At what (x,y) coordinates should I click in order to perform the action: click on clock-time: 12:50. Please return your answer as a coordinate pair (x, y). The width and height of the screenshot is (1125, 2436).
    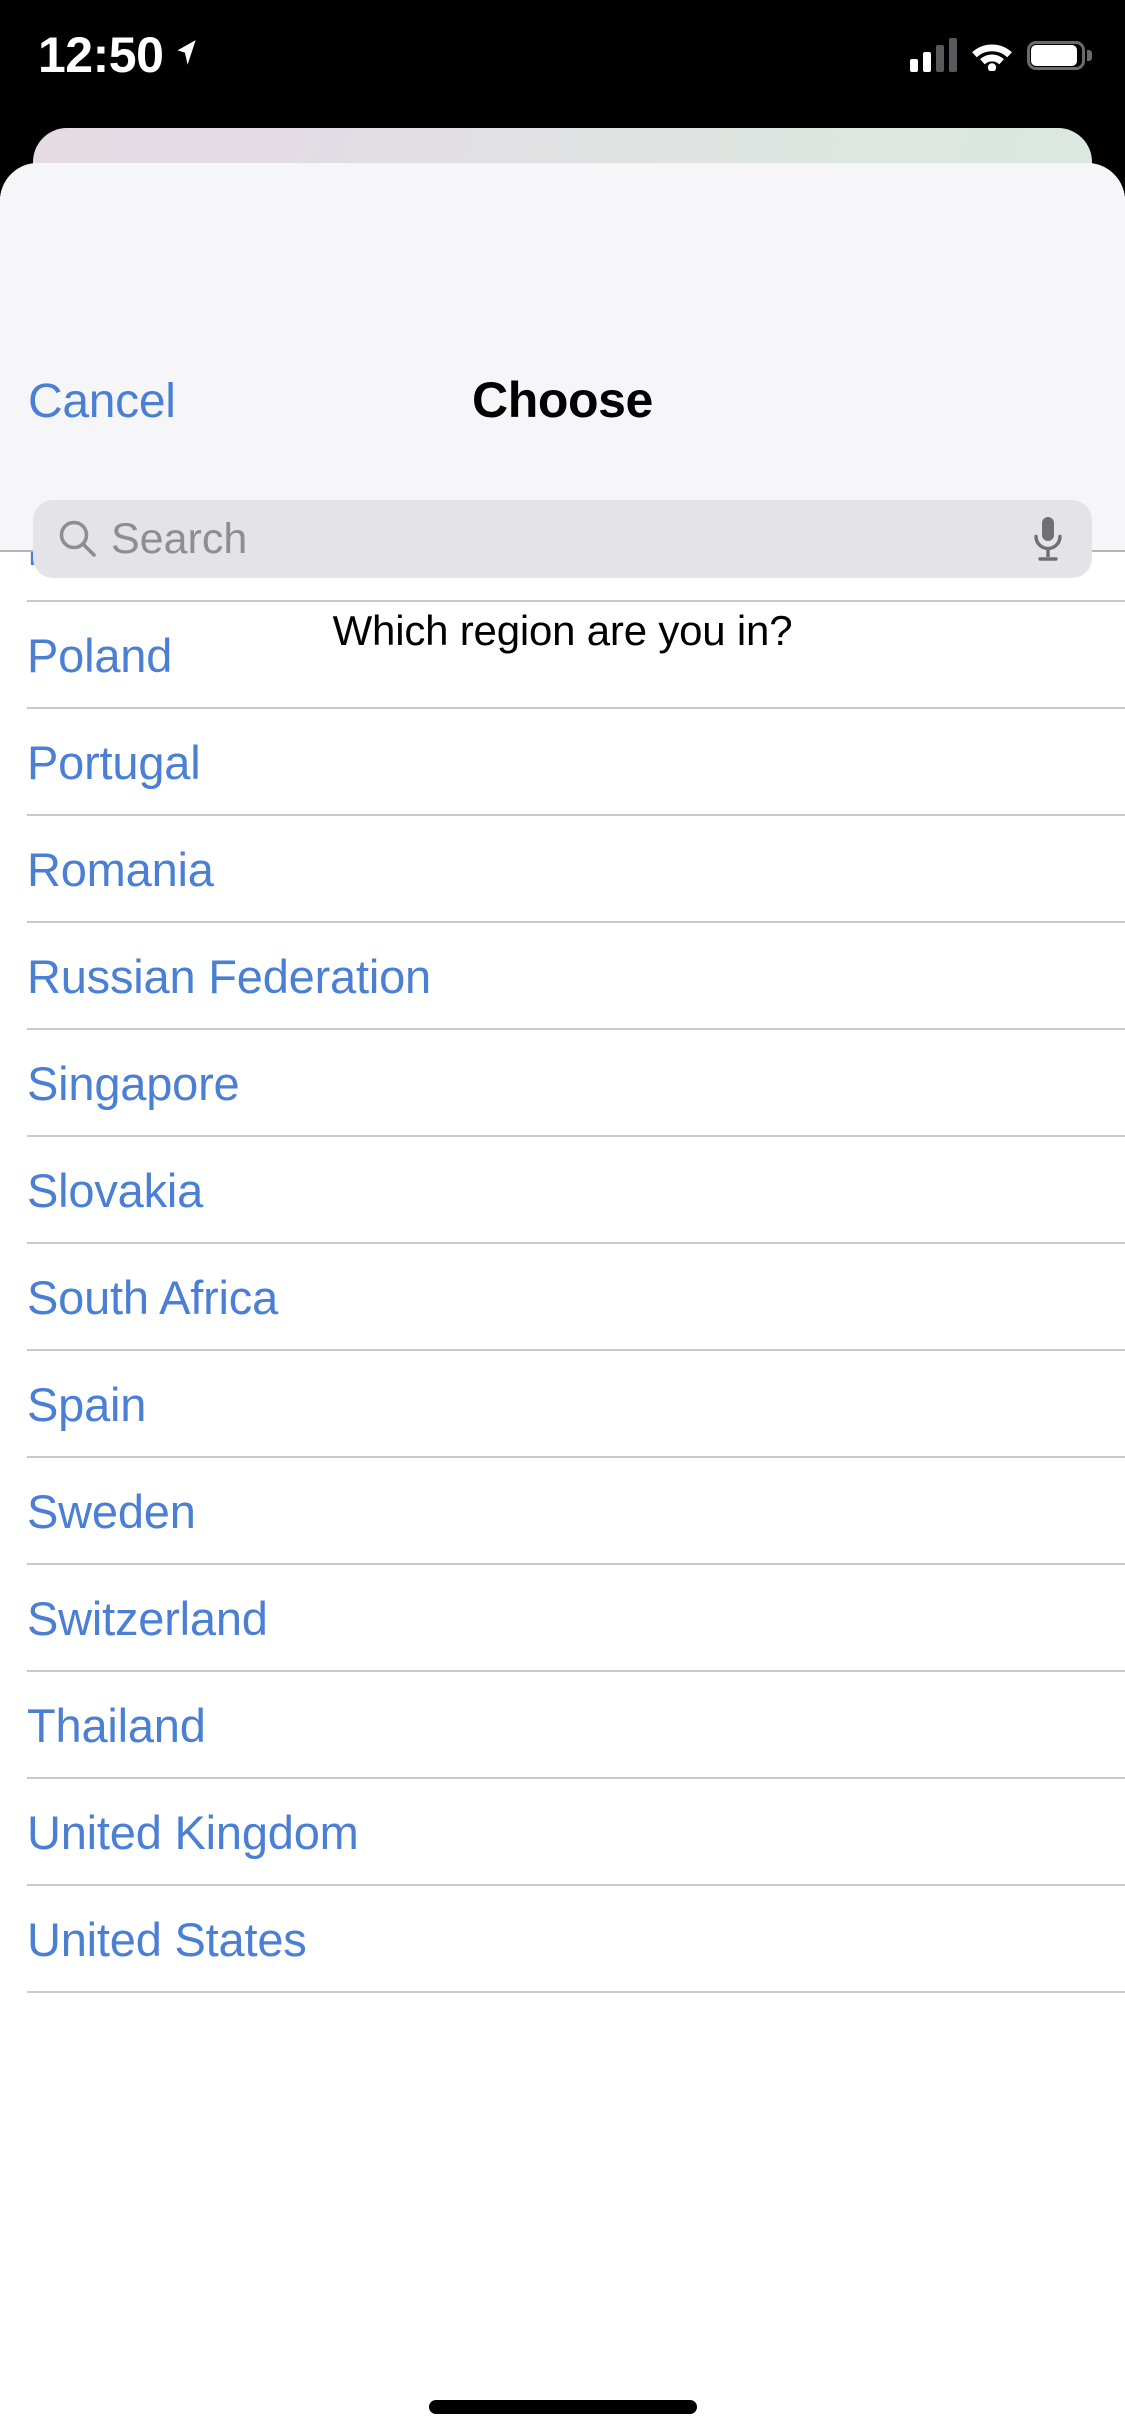
    Looking at the image, I should click on (101, 55).